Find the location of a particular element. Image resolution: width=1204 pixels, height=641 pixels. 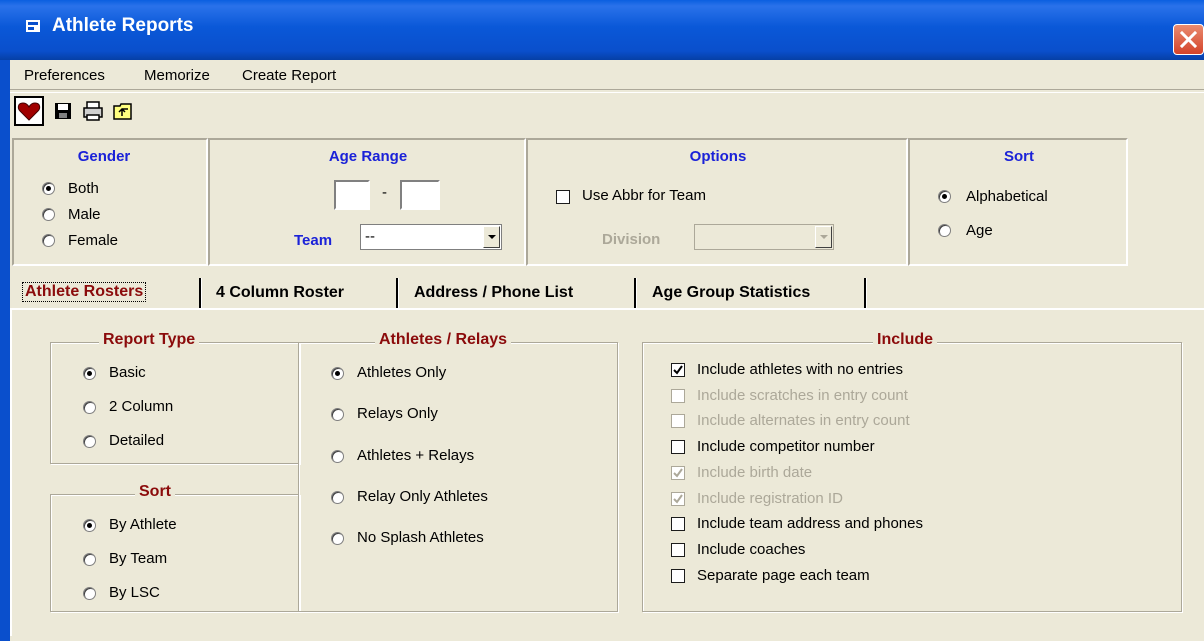

print-icon is located at coordinates (93, 111).